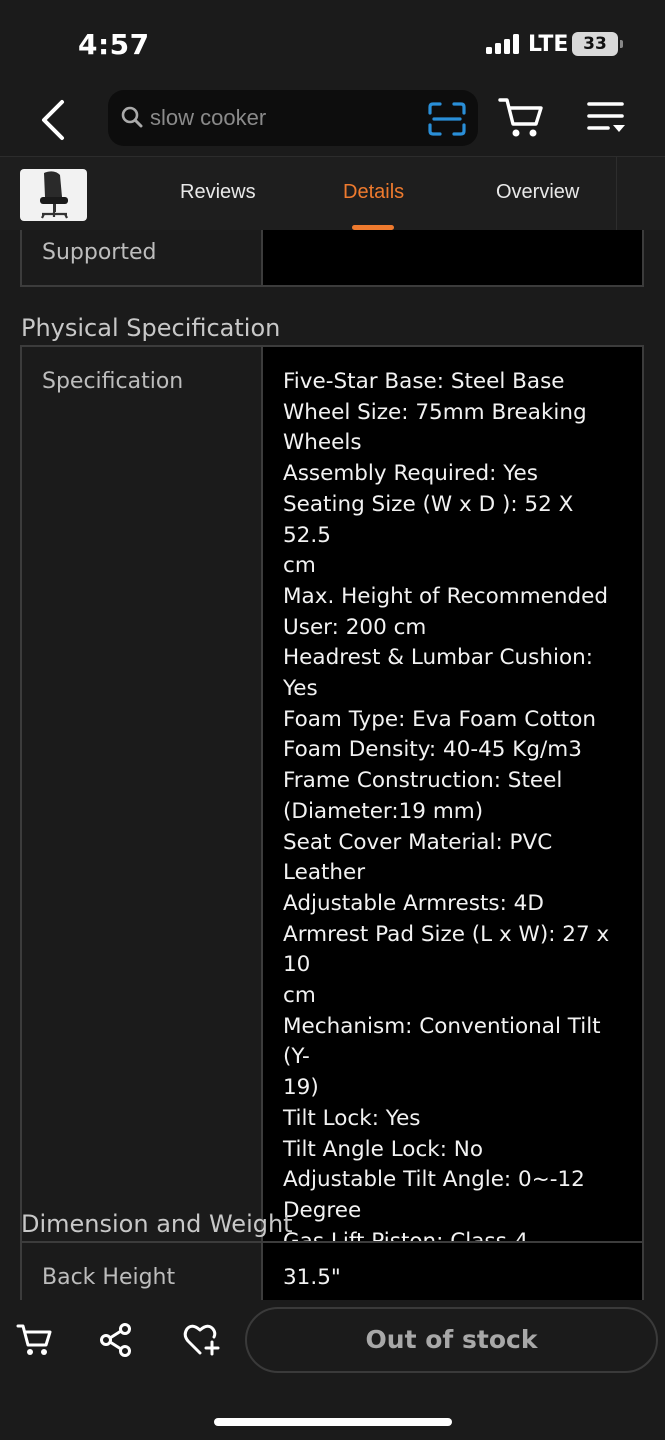 The image size is (665, 1440). What do you see at coordinates (435, 412) in the screenshot?
I see `spec-line: Wheel Size: 75mm Breaking` at bounding box center [435, 412].